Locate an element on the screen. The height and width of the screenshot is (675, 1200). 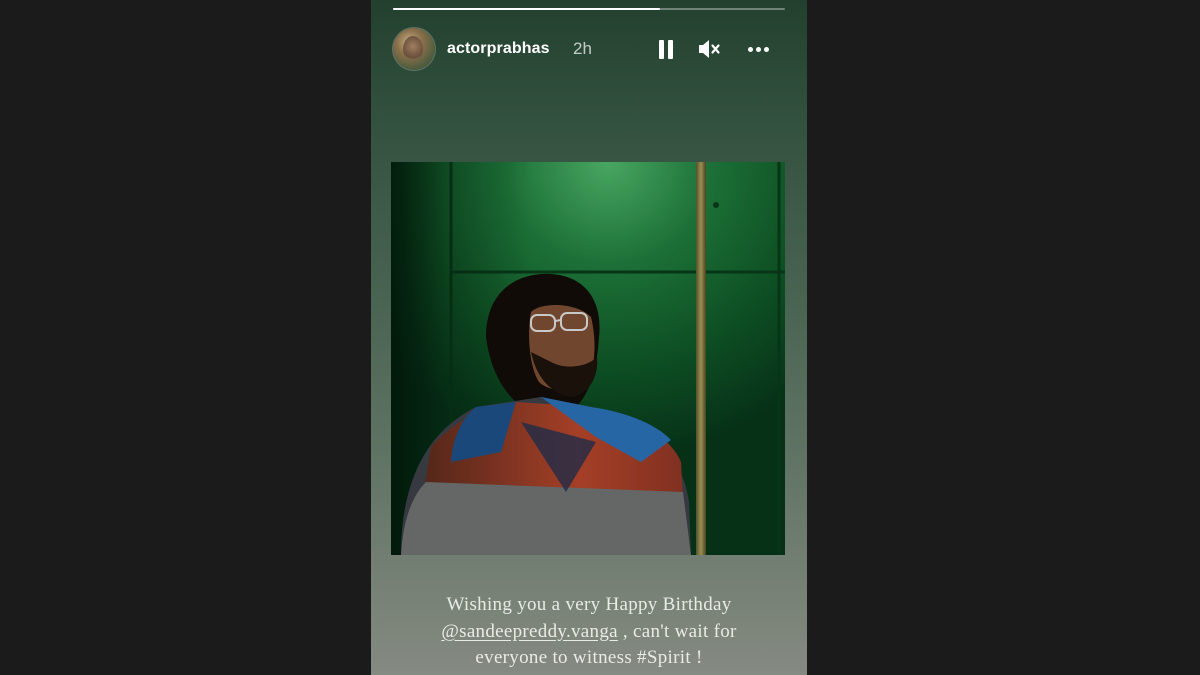
more-options-button is located at coordinates (758, 49).